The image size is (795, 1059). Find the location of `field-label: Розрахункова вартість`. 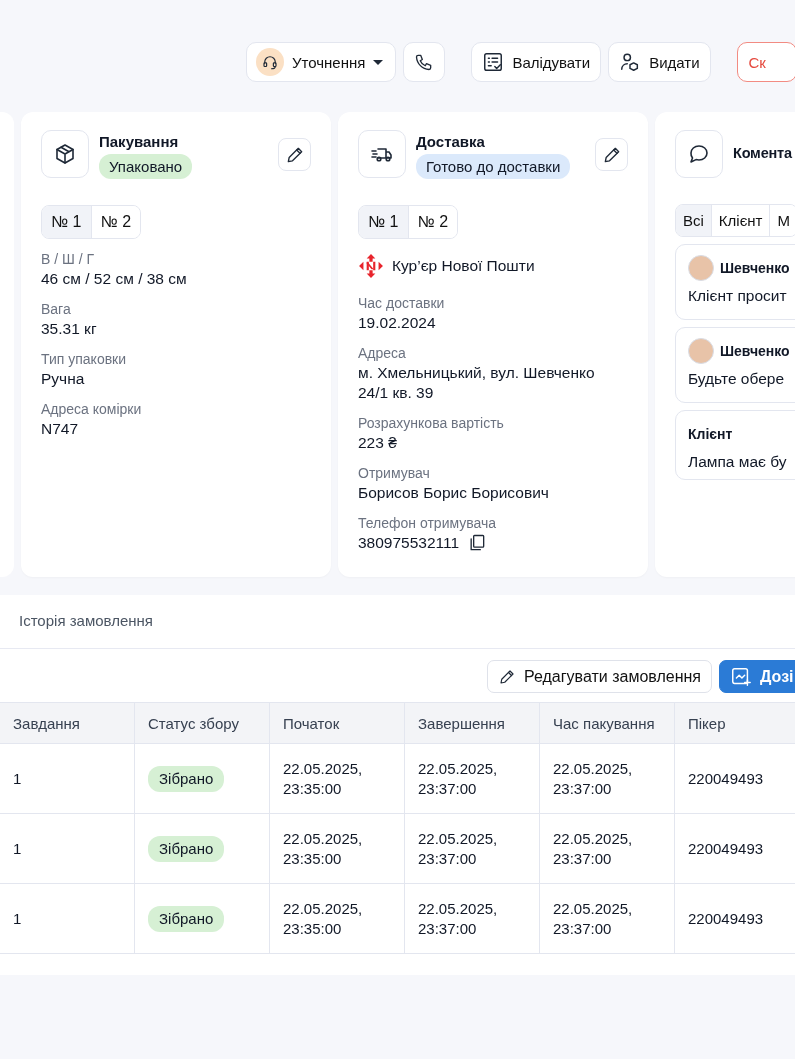

field-label: Розрахункова вартість is located at coordinates (431, 423).